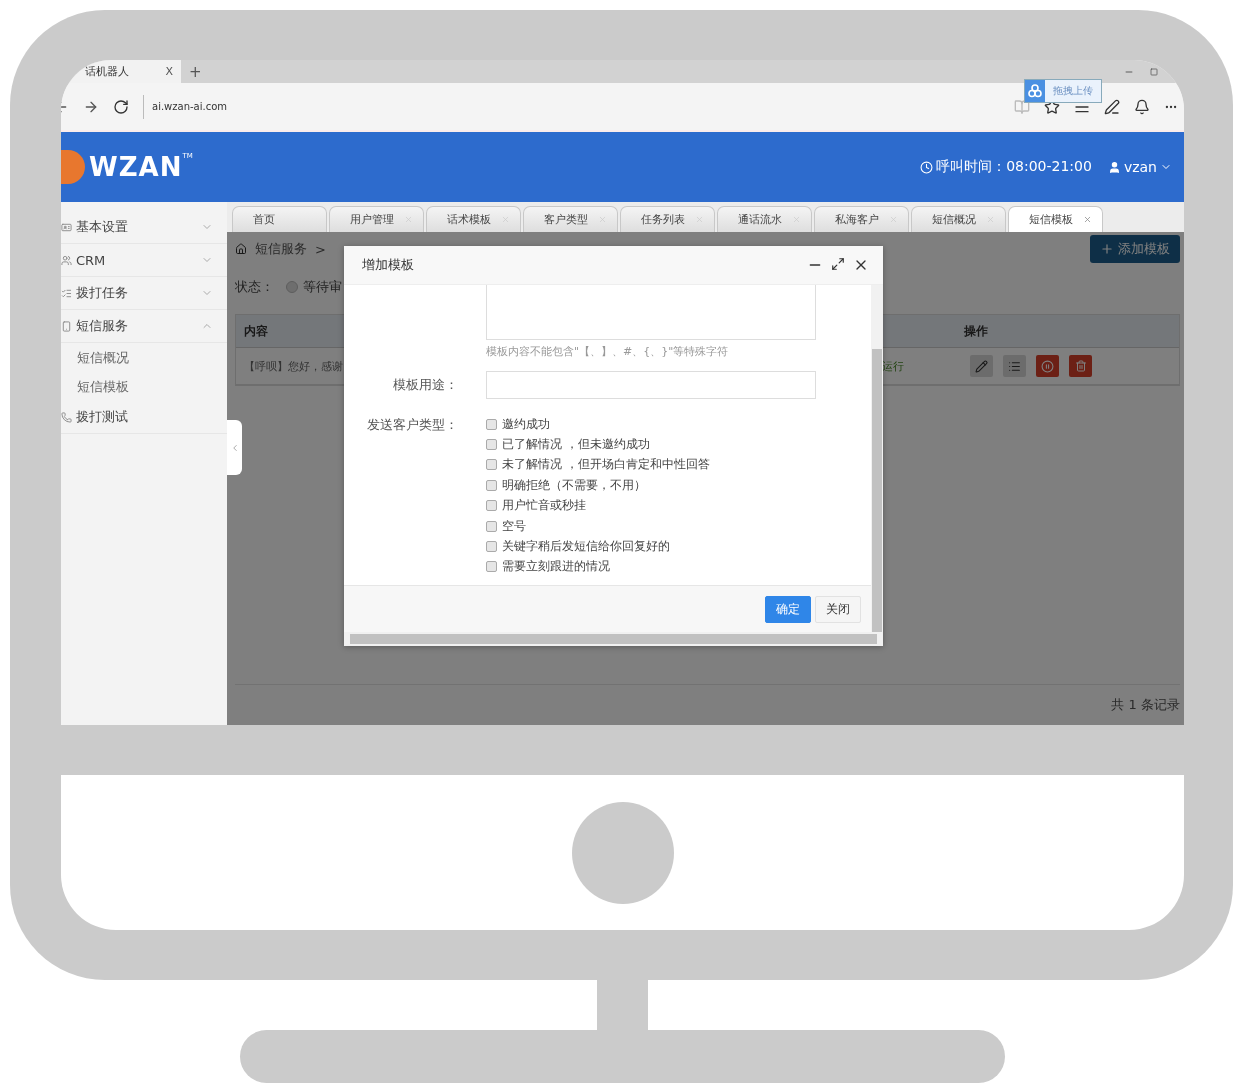 This screenshot has height=1083, width=1233. Describe the element at coordinates (136, 167) in the screenshot. I see `logo-text: WZAN` at that location.